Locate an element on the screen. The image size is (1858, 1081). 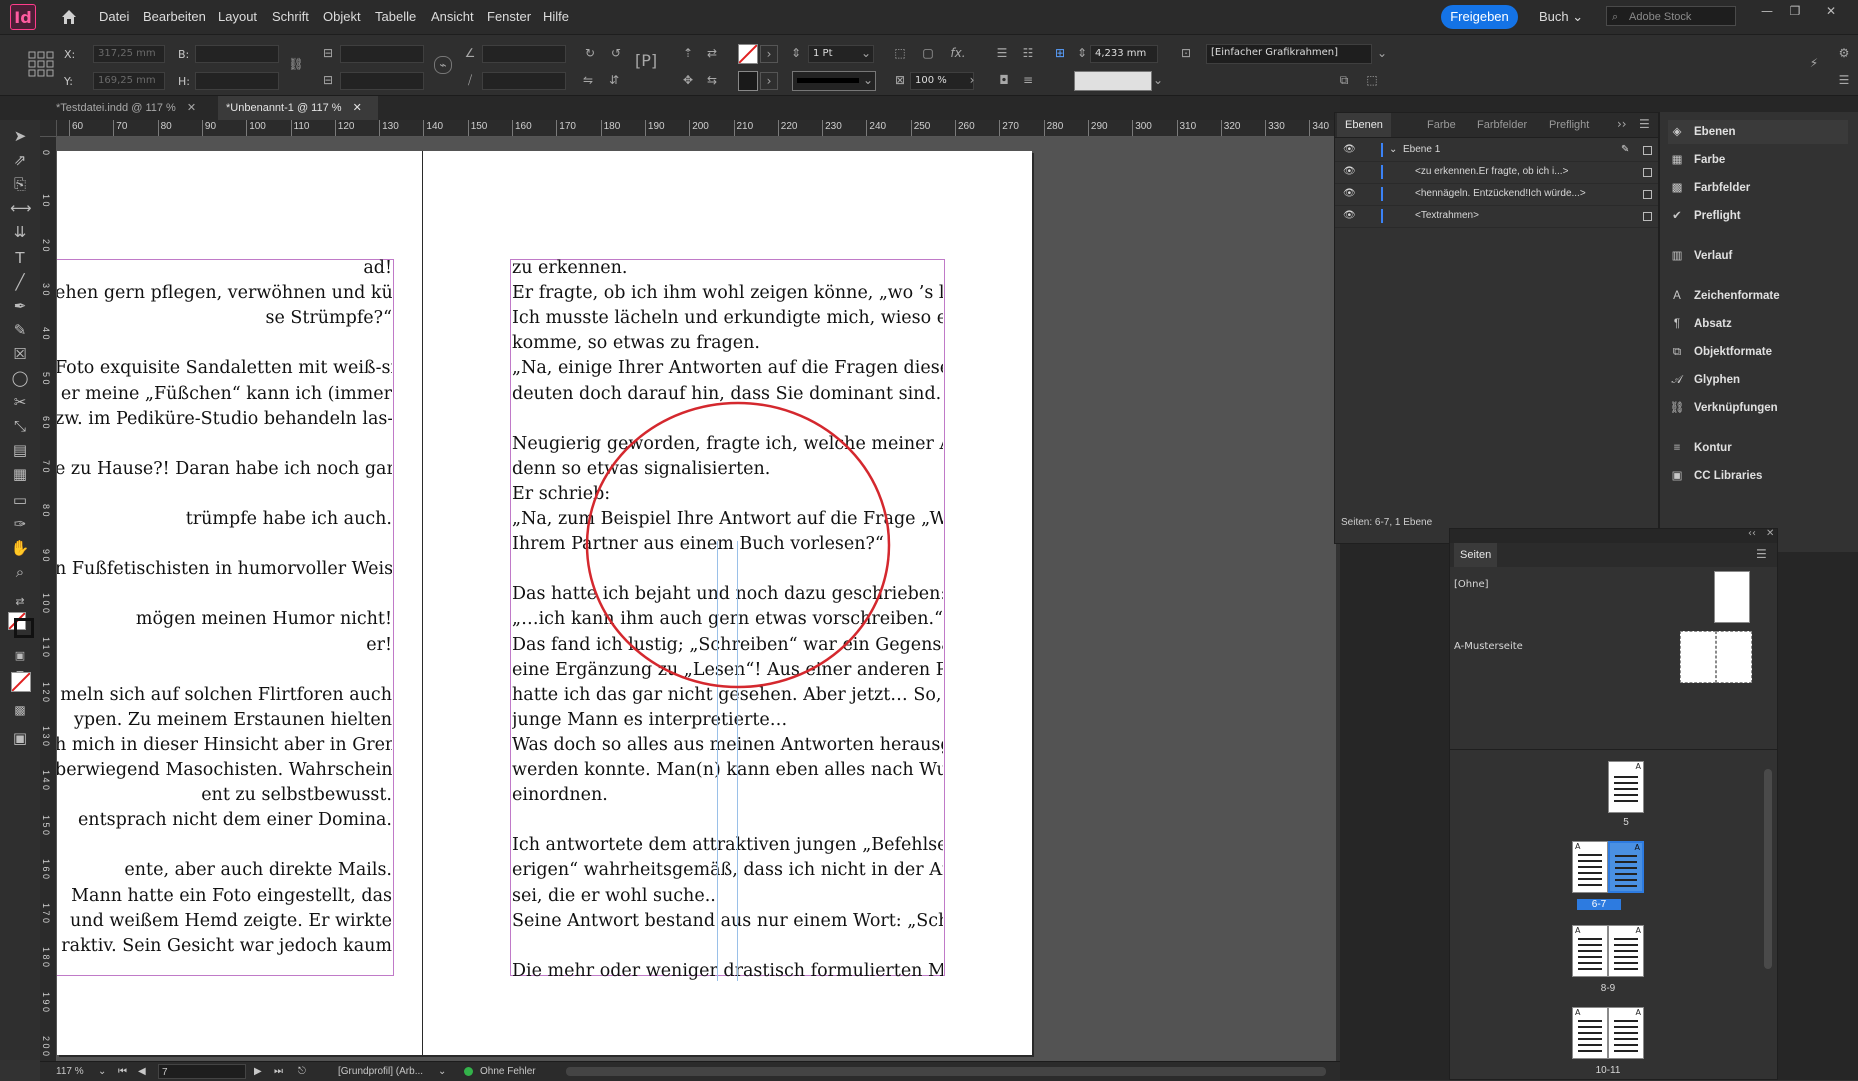
note-tool-icon: ▭ is located at coordinates (20, 500).